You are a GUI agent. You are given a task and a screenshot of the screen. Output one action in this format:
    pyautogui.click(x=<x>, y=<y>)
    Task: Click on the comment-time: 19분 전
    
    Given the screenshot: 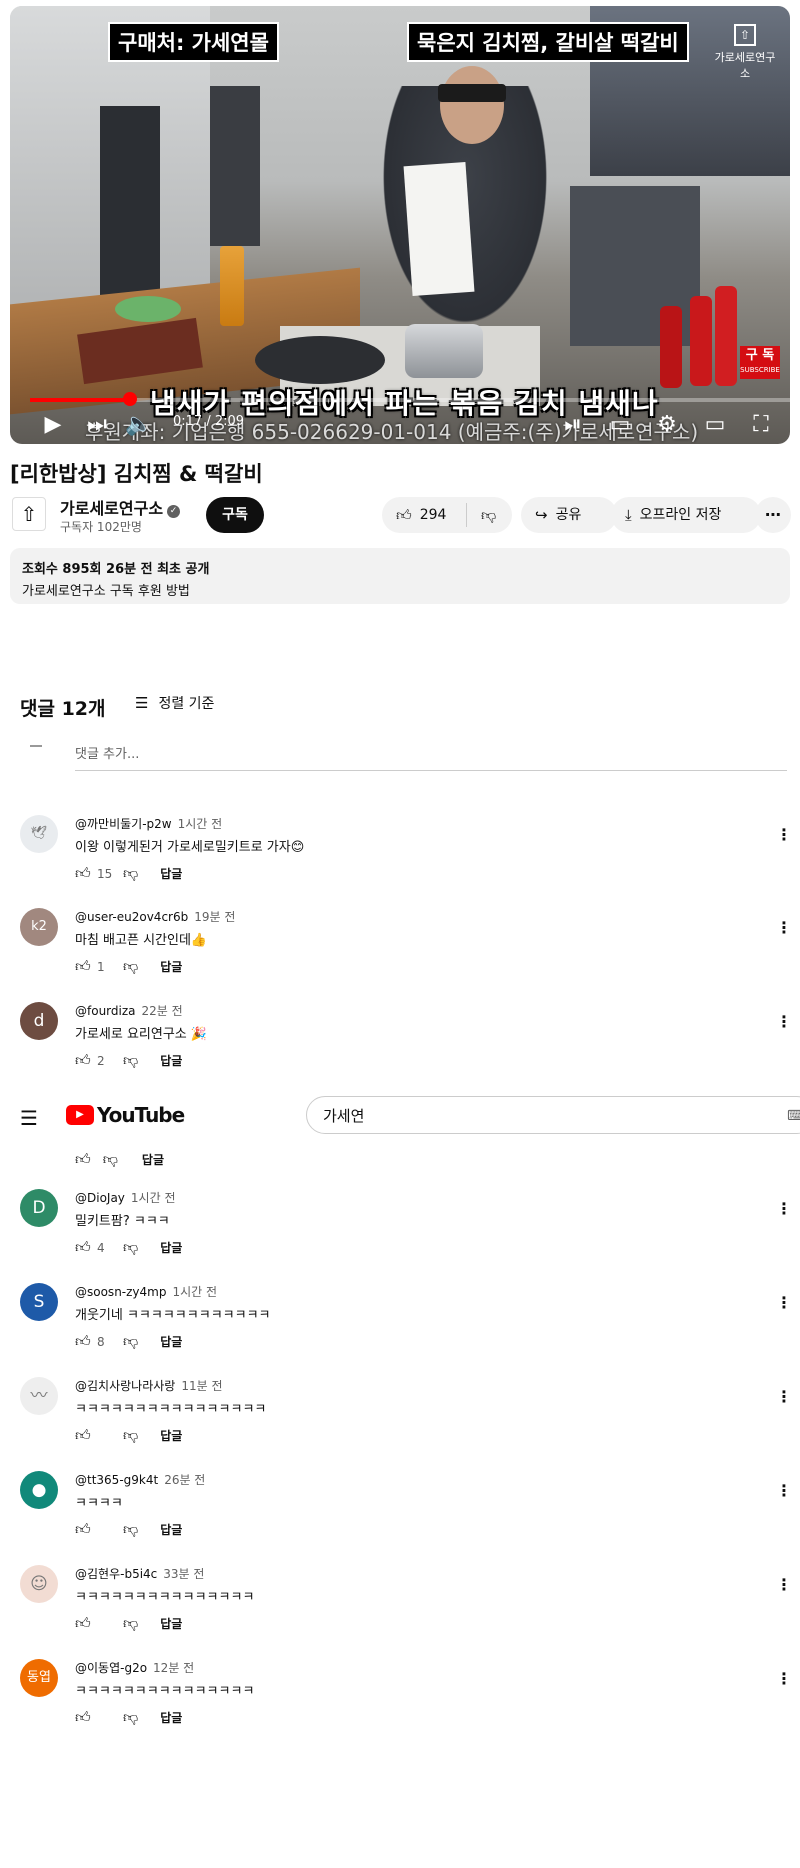 What is the action you would take?
    pyautogui.click(x=214, y=917)
    